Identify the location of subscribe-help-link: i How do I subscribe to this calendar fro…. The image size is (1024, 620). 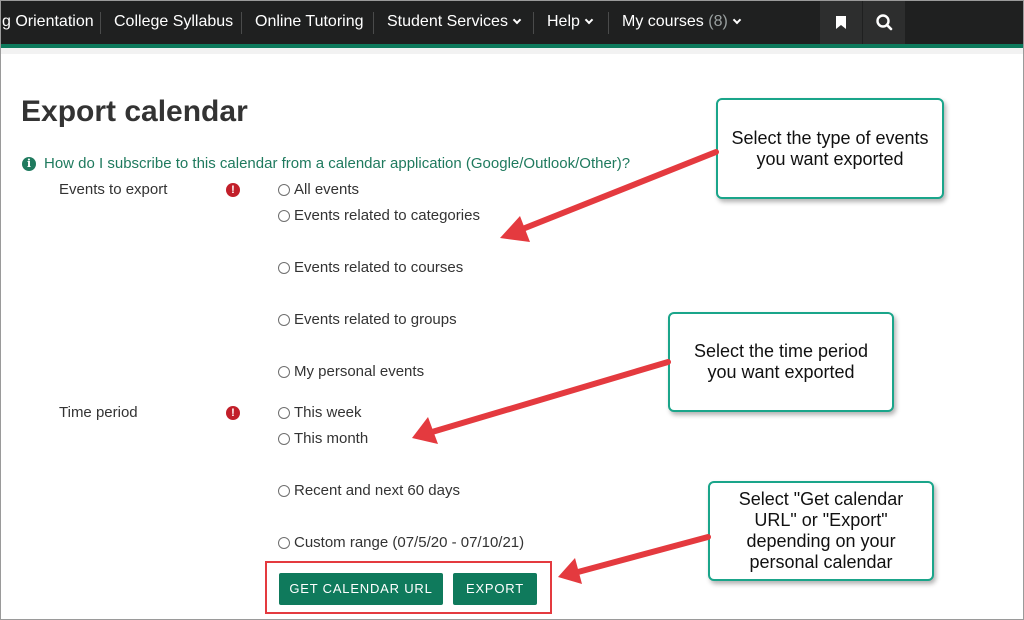
(326, 163).